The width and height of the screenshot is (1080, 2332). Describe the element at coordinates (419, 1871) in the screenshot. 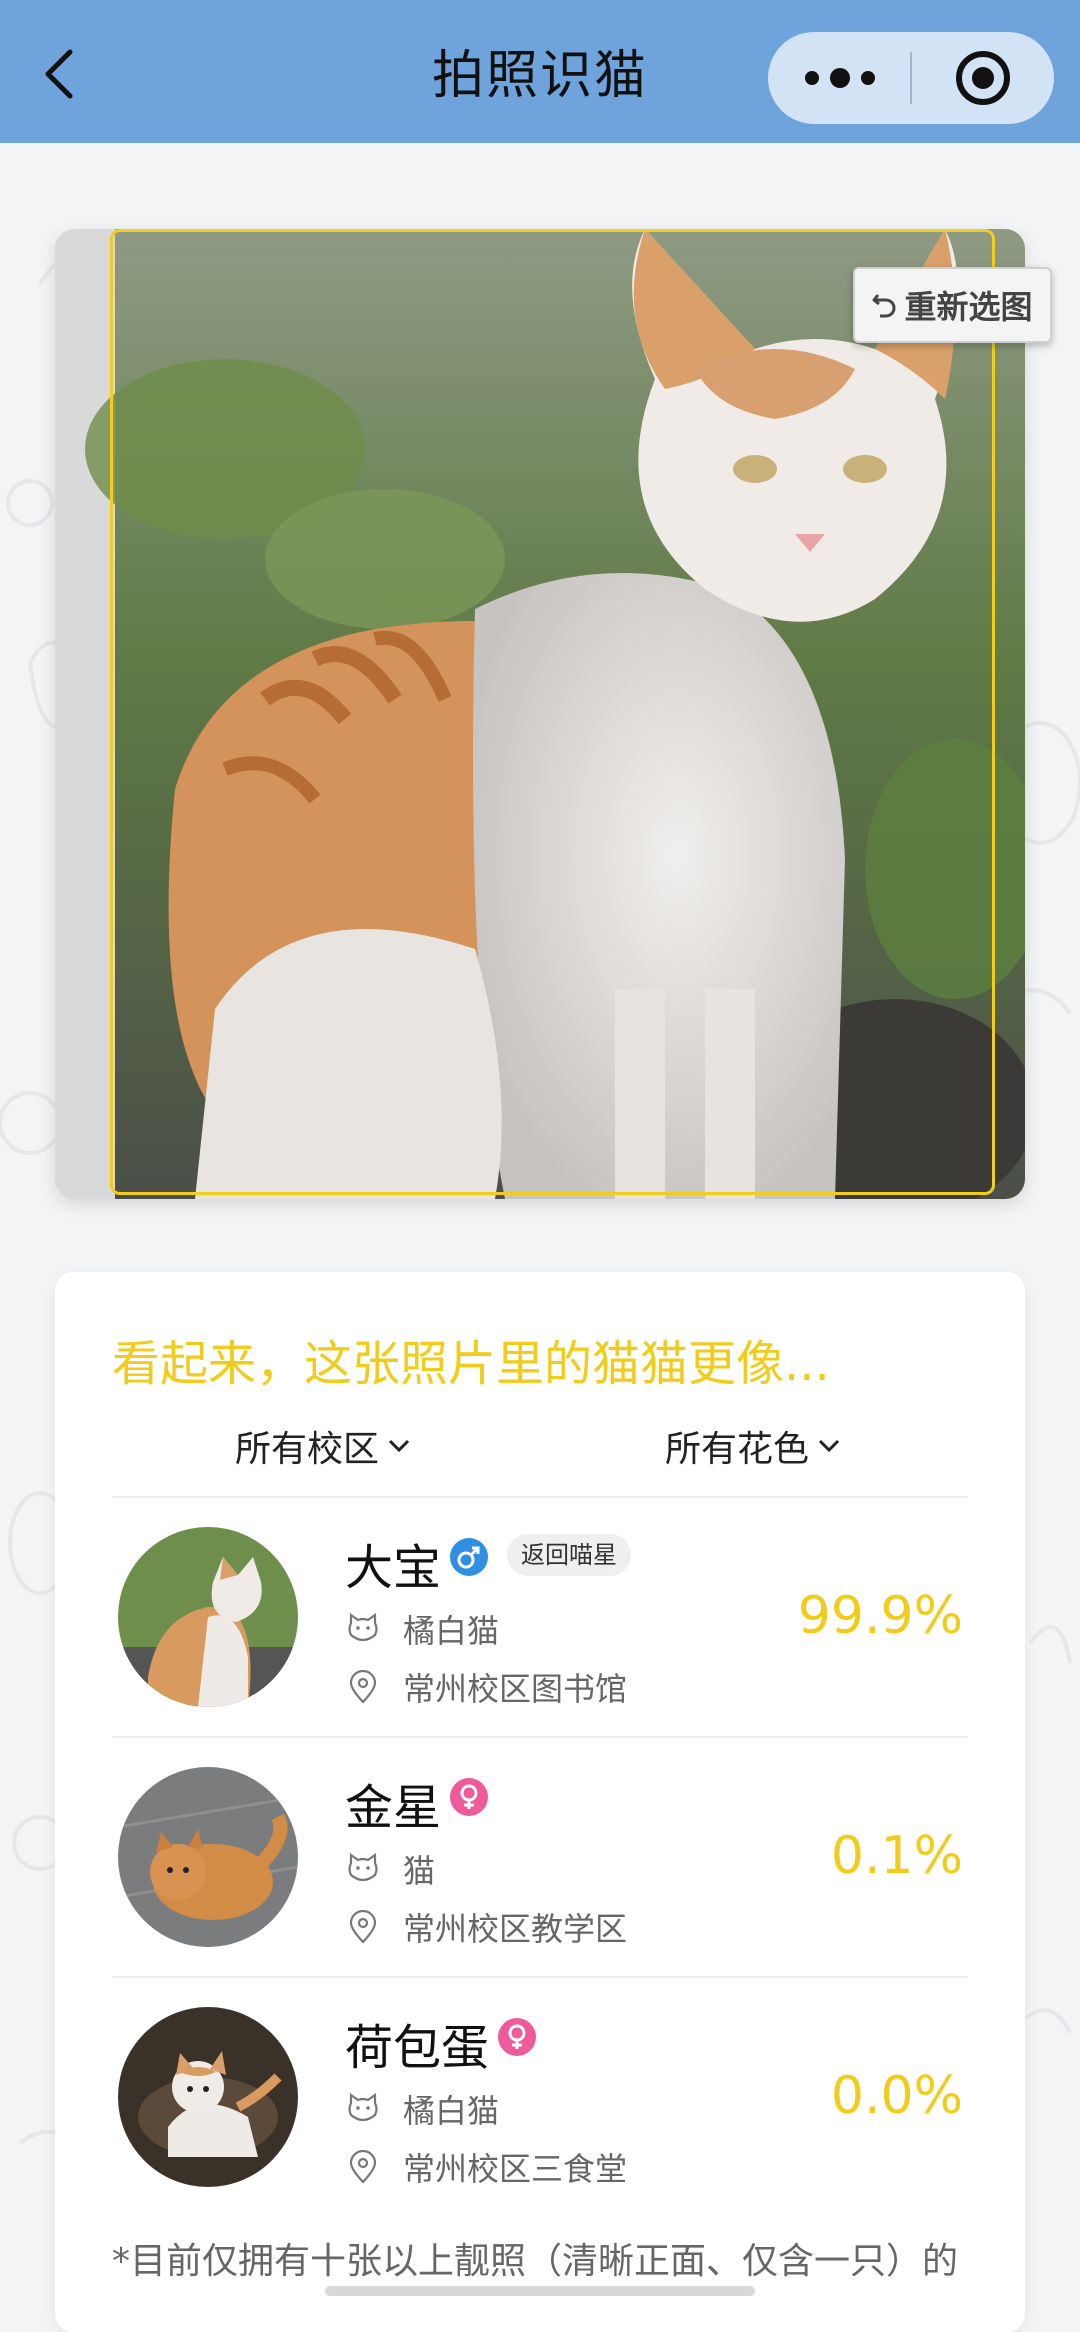

I see `cat-breed-text: 猫` at that location.